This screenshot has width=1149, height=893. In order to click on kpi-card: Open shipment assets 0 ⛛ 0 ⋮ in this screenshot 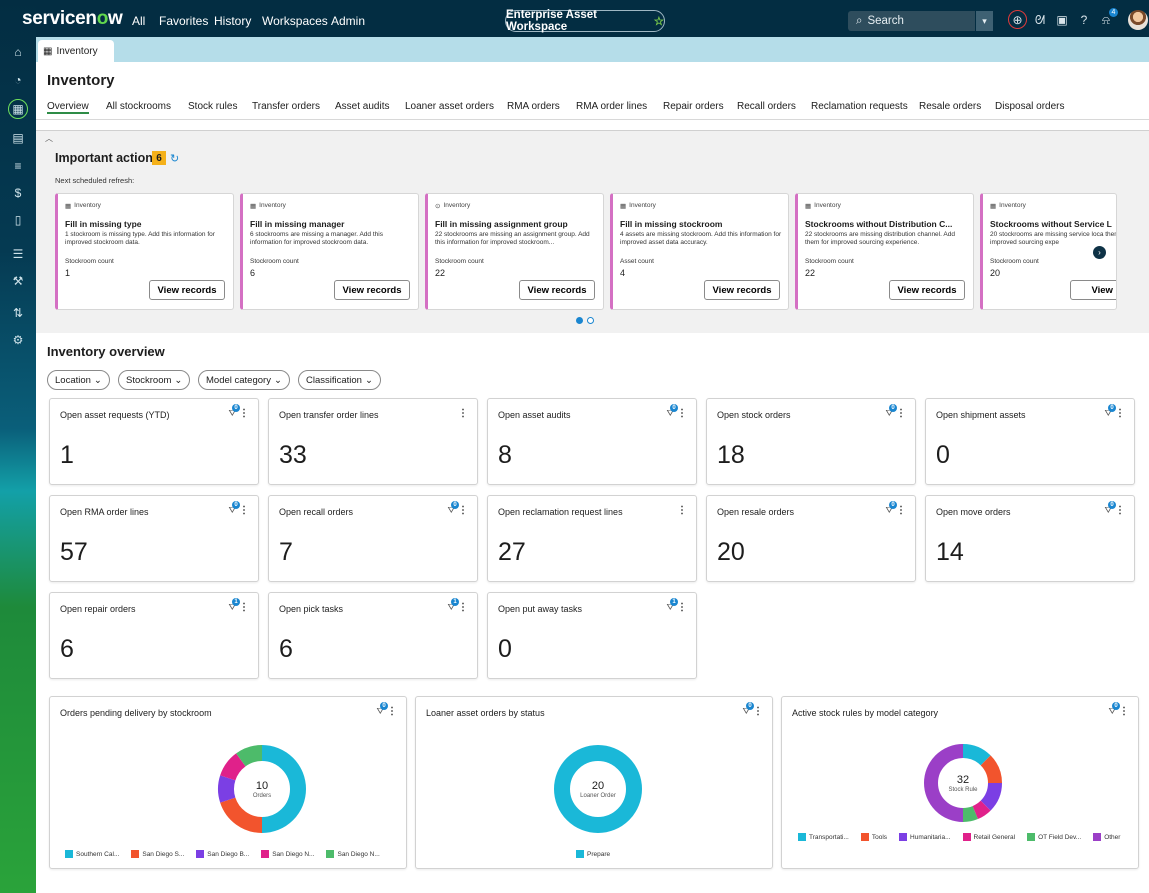, I will do `click(1030, 441)`.